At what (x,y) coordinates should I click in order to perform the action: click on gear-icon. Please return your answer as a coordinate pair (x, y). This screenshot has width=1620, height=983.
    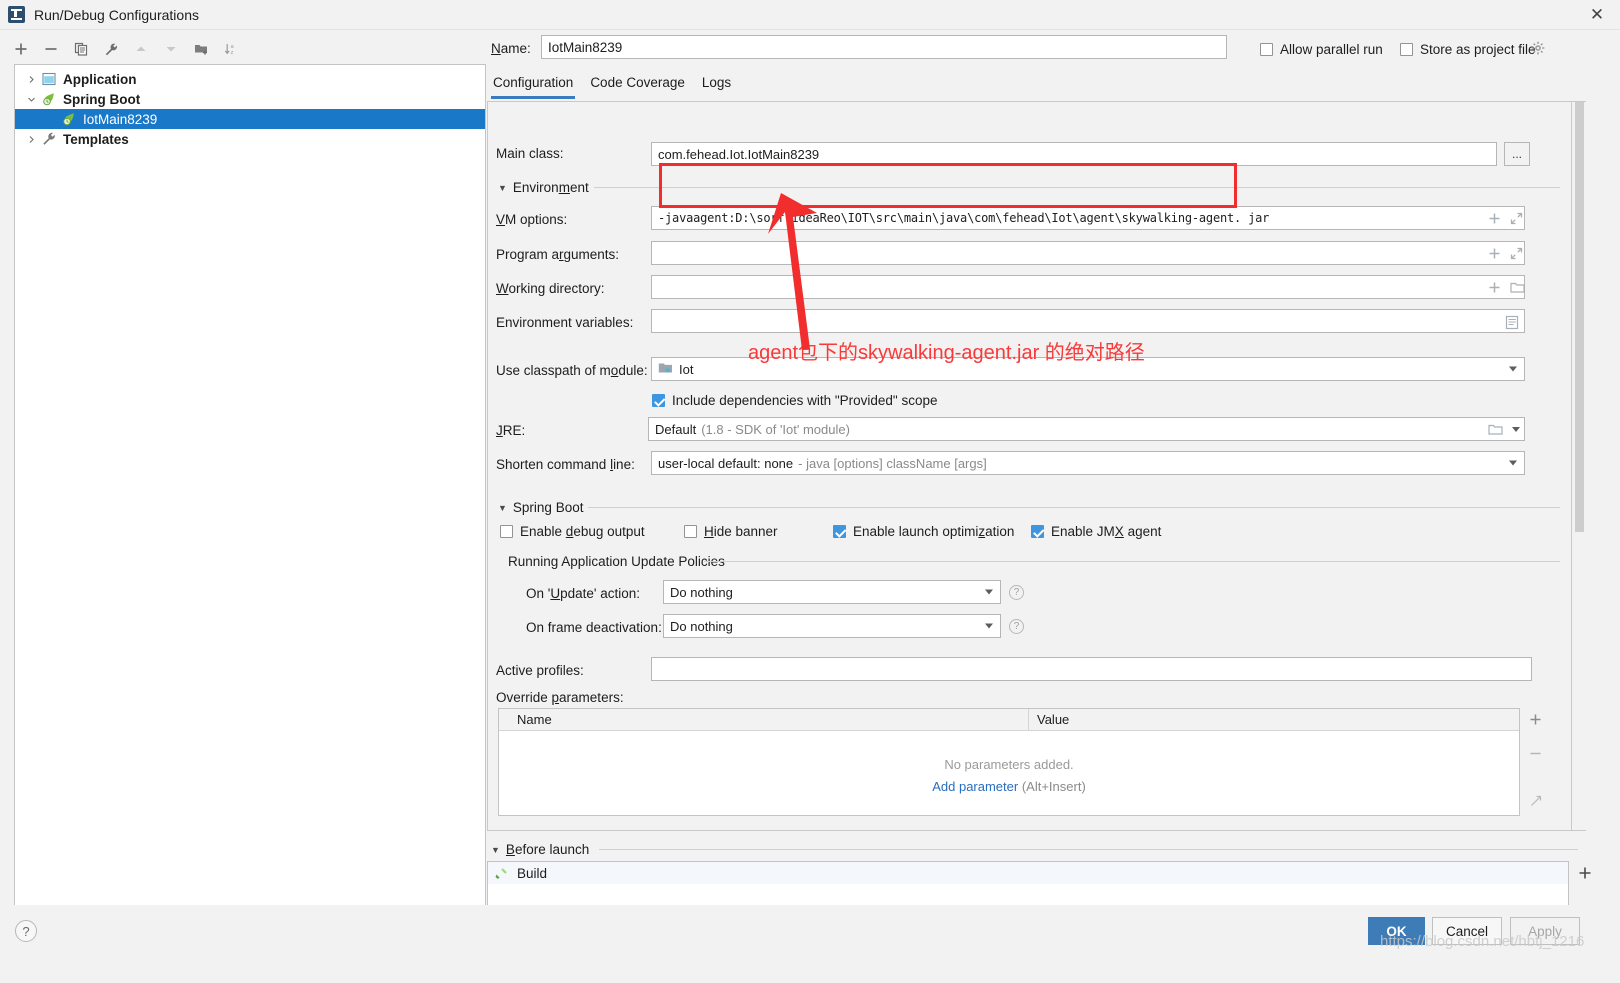
    Looking at the image, I should click on (1538, 50).